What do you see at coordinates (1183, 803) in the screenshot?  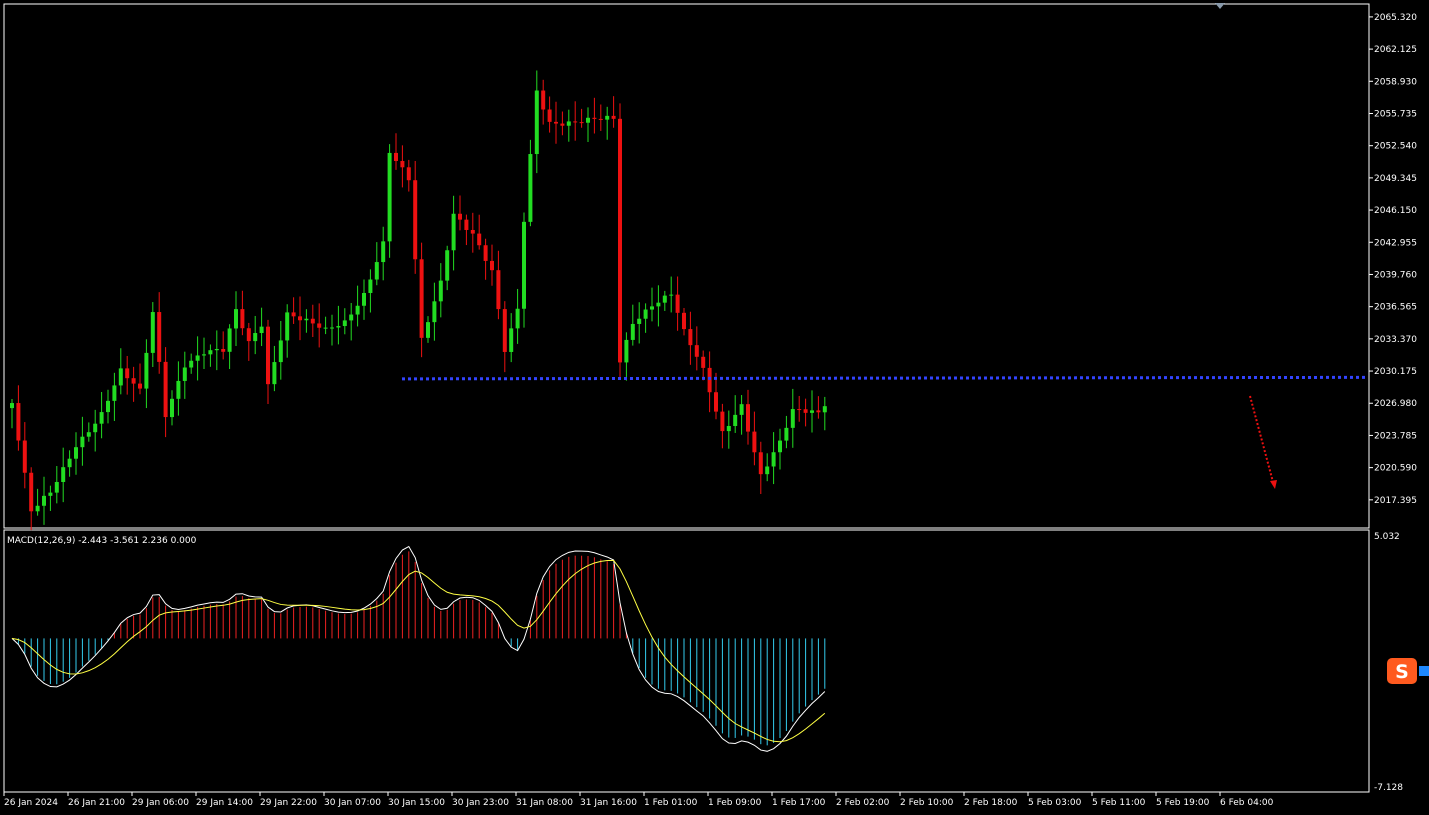 I see `time-tick-label: 5 Feb 19:00` at bounding box center [1183, 803].